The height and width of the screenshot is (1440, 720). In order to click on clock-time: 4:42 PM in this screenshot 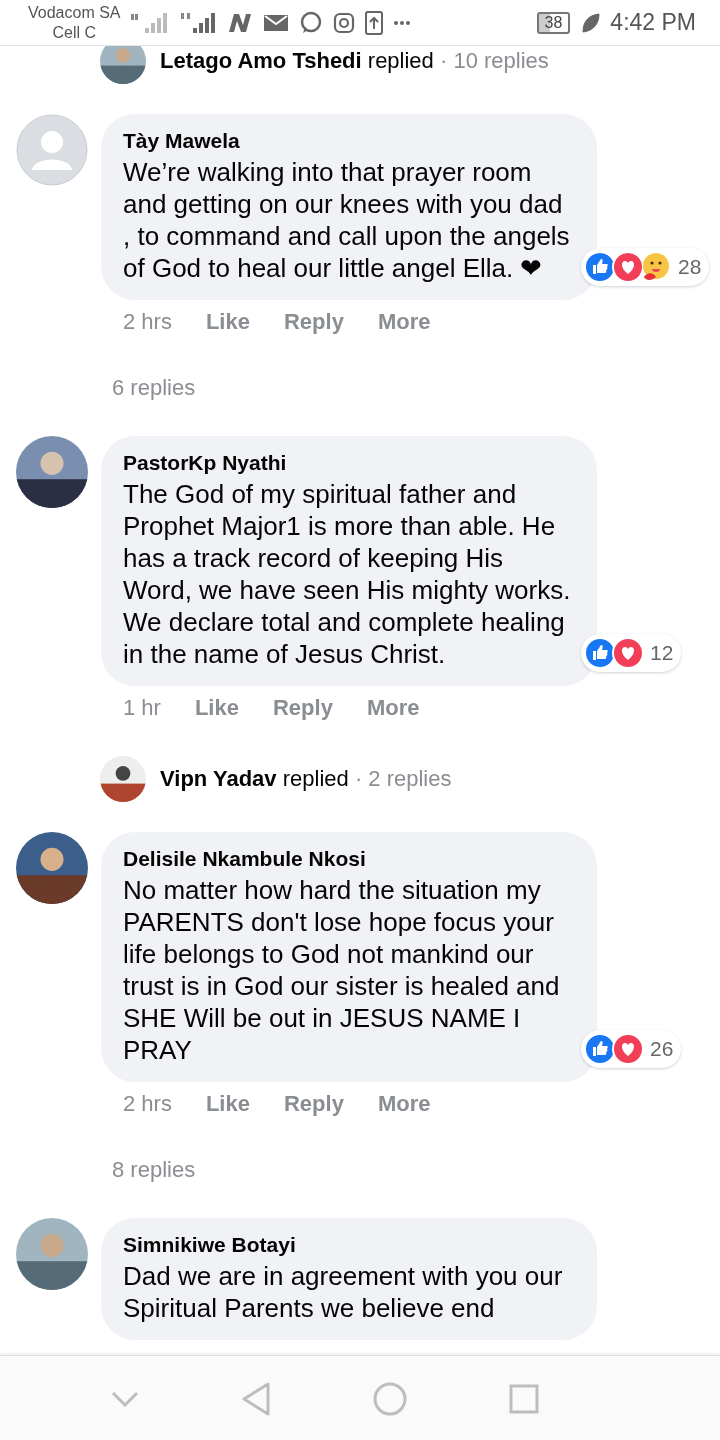, I will do `click(653, 22)`.